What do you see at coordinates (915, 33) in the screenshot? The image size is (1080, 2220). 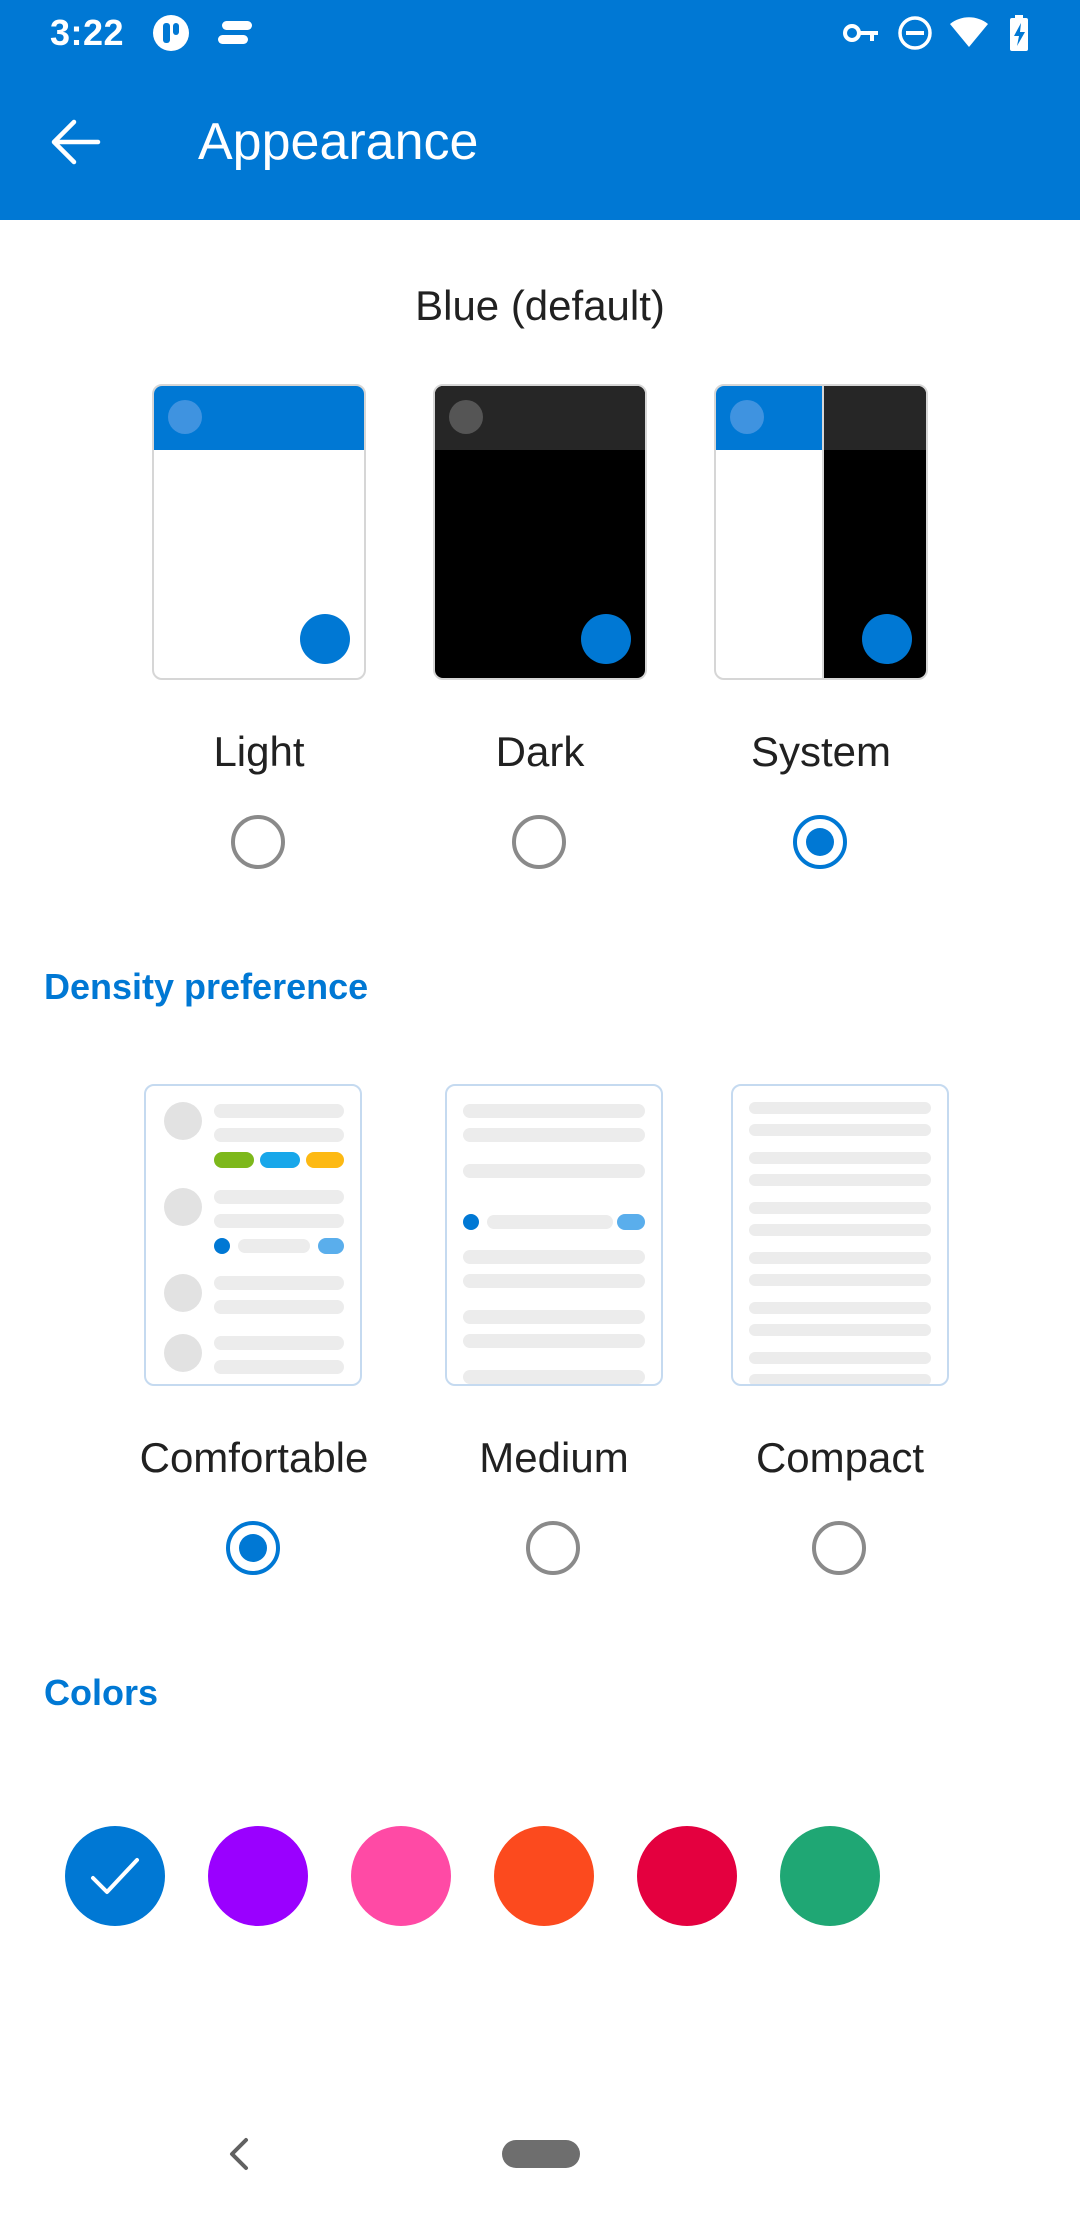 I see `do-not-disturb-icon` at bounding box center [915, 33].